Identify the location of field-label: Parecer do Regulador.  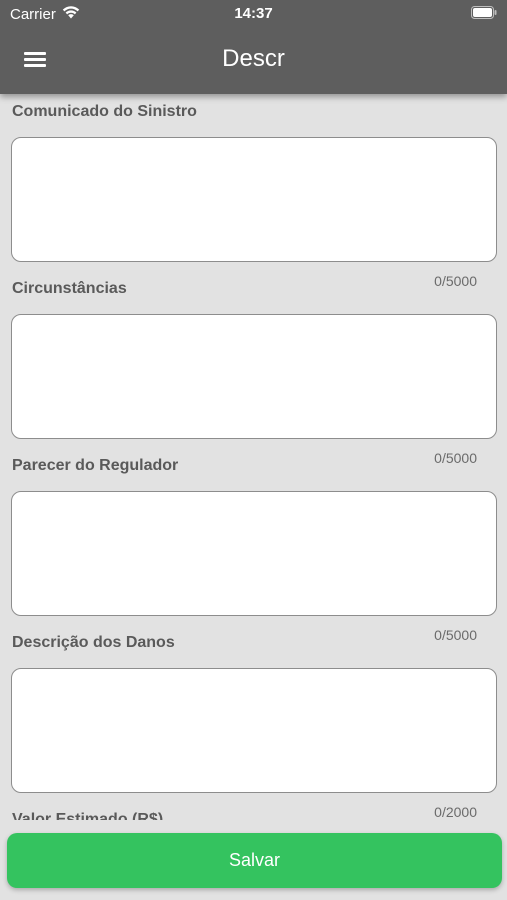
(95, 465).